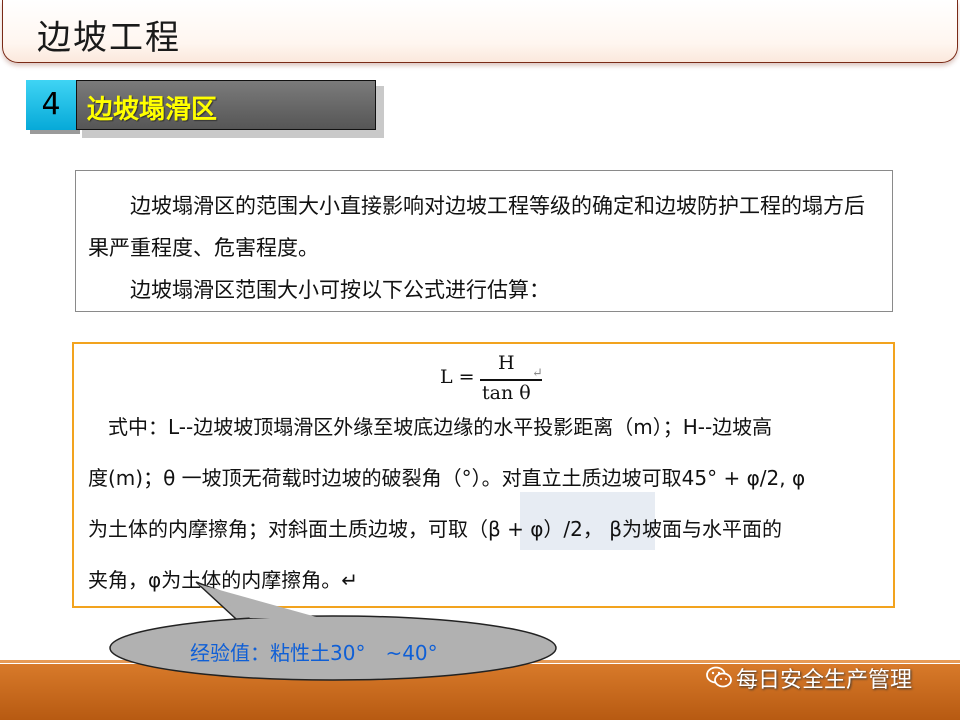 The height and width of the screenshot is (720, 960). I want to click on footer-brand-text: 每日安全生产管理, so click(824, 680).